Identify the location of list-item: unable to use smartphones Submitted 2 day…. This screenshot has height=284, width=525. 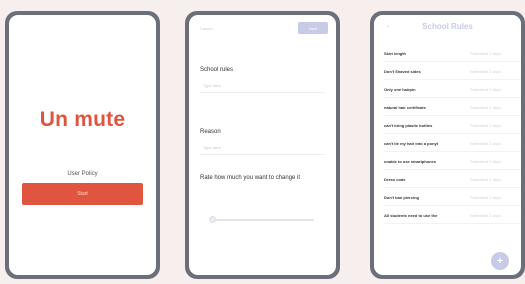
(452, 161).